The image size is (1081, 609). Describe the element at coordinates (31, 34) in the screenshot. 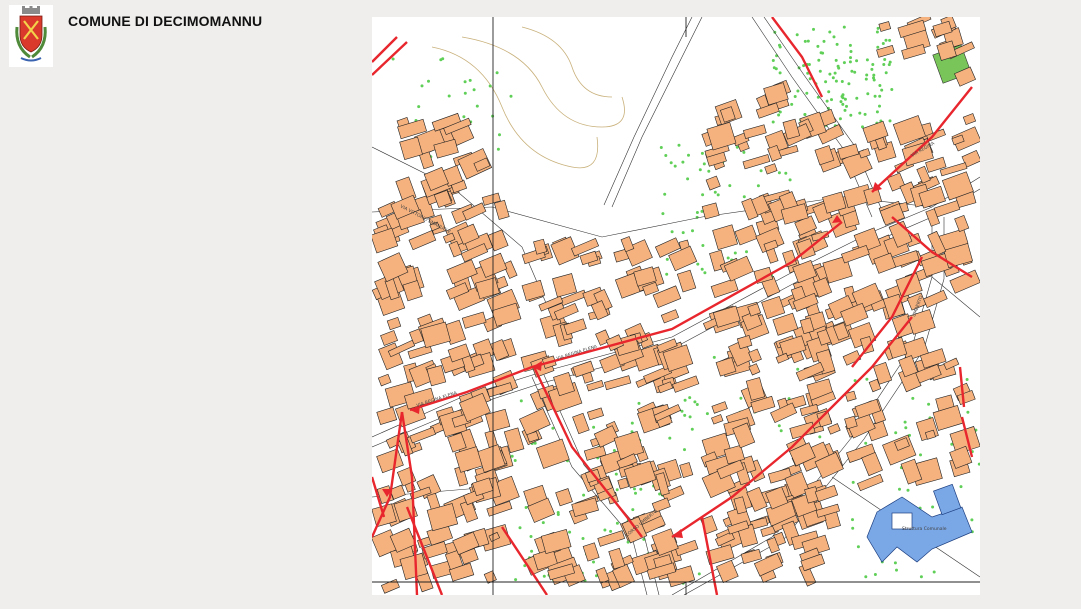

I see `coat-of-arms-icon` at that location.